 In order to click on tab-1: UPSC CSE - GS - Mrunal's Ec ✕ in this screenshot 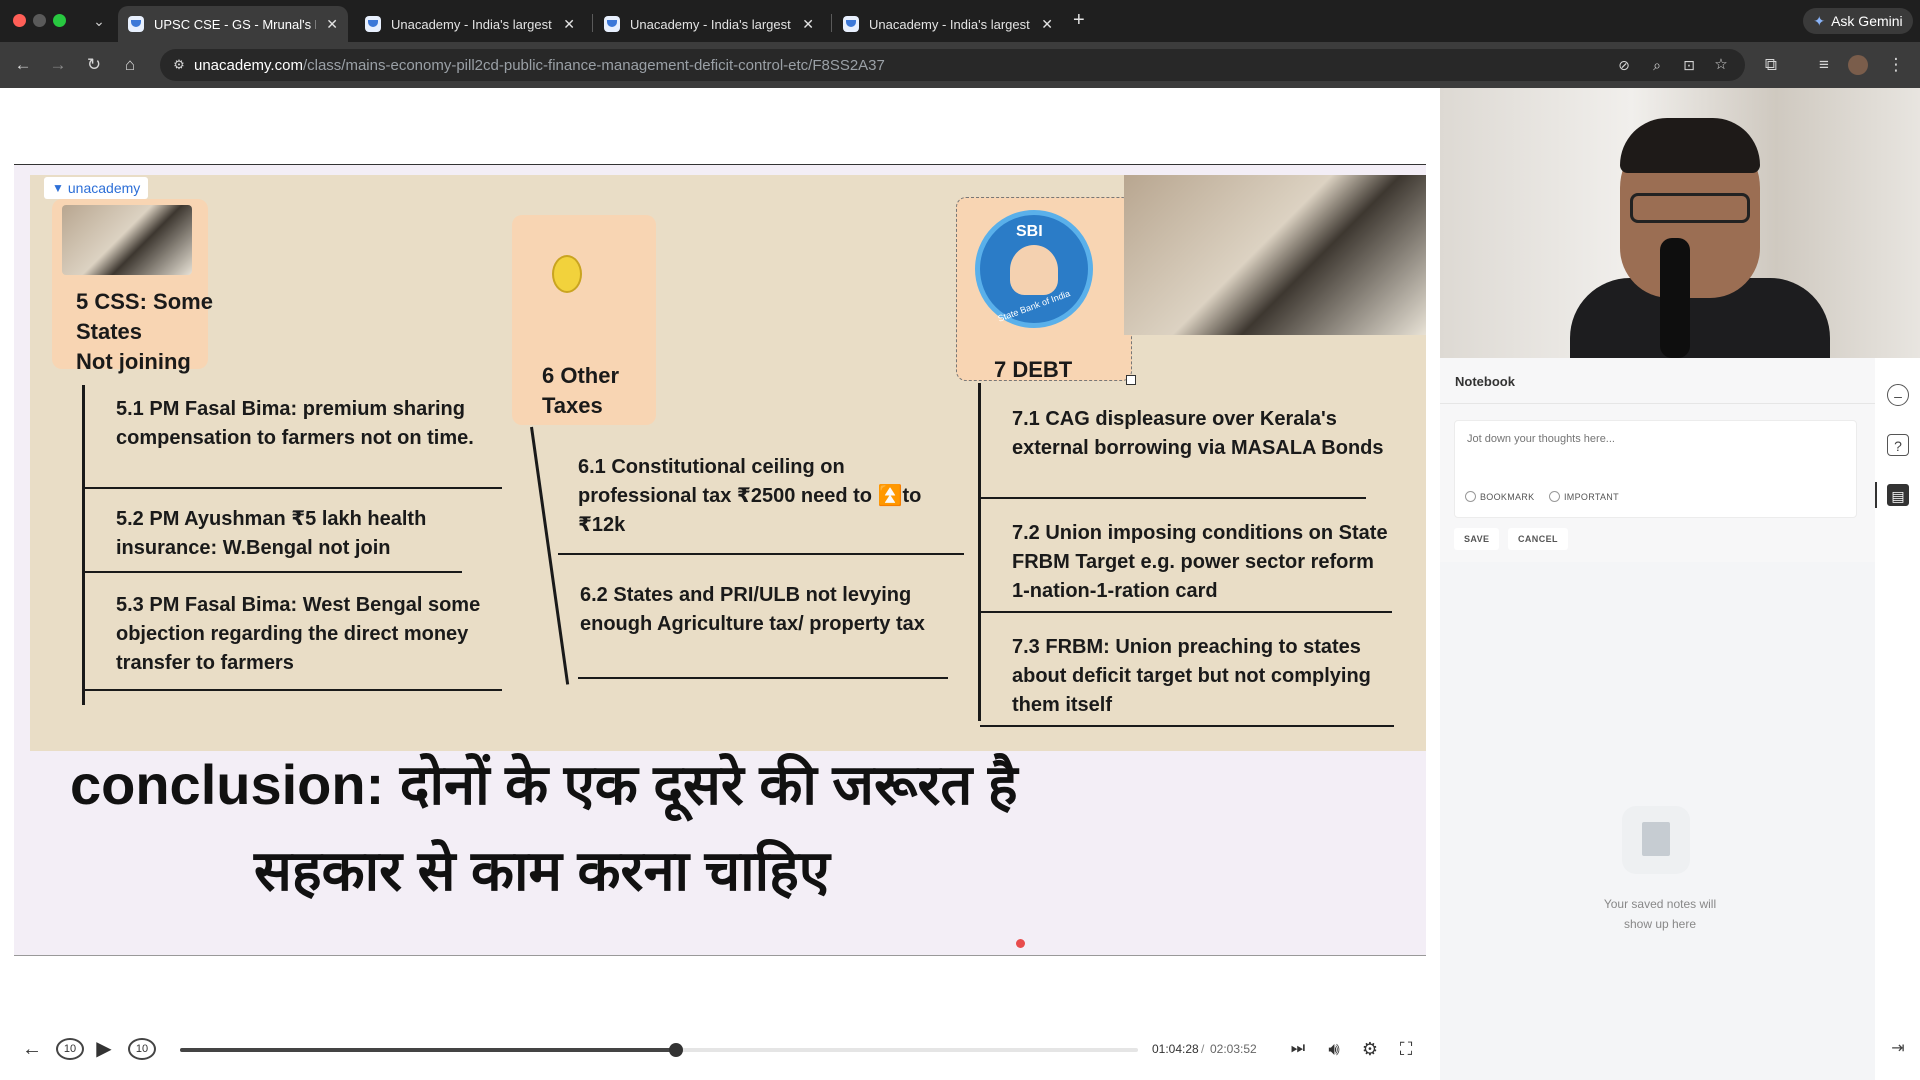, I will do `click(233, 24)`.